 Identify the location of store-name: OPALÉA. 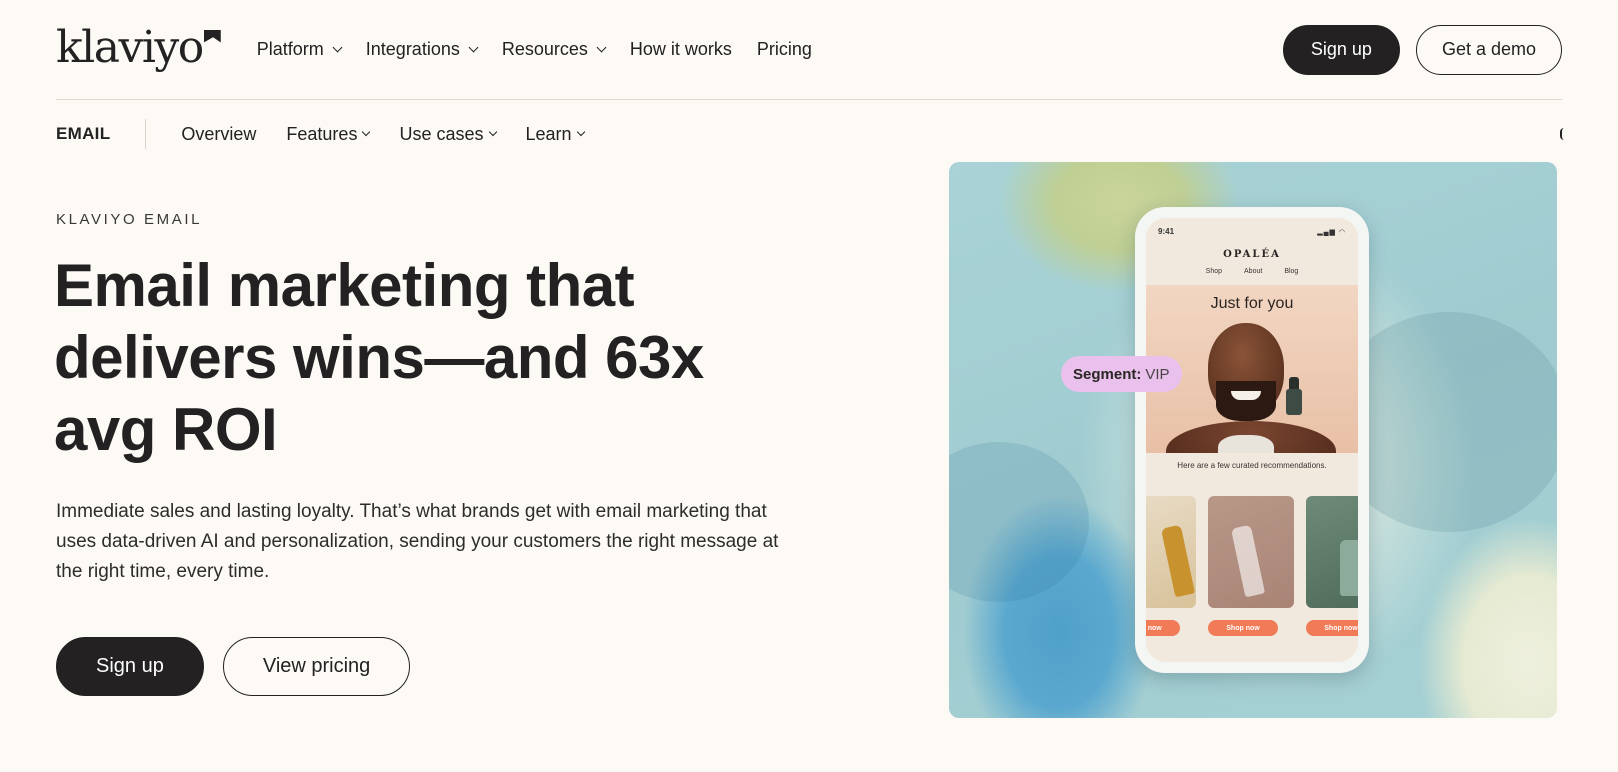
(1252, 254).